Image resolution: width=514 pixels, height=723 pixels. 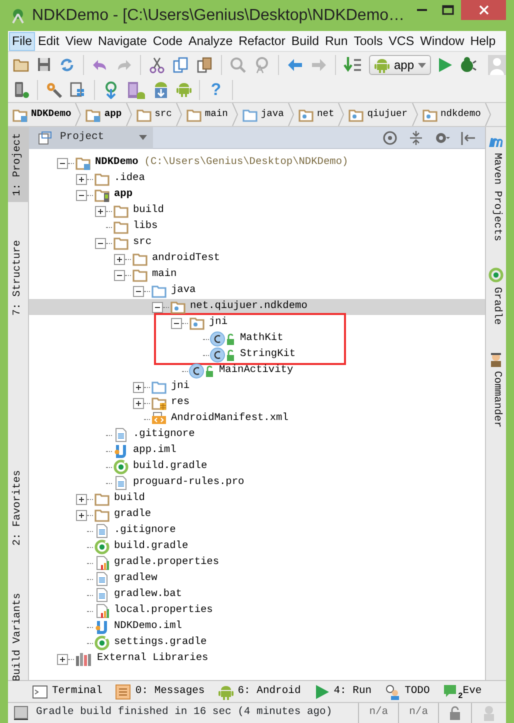 I want to click on tree-item: gradle.properties, so click(x=257, y=563).